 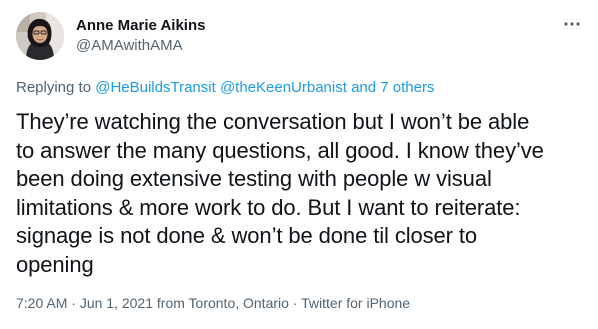 I want to click on tweet-location: Toronto, Ontario, so click(x=239, y=303).